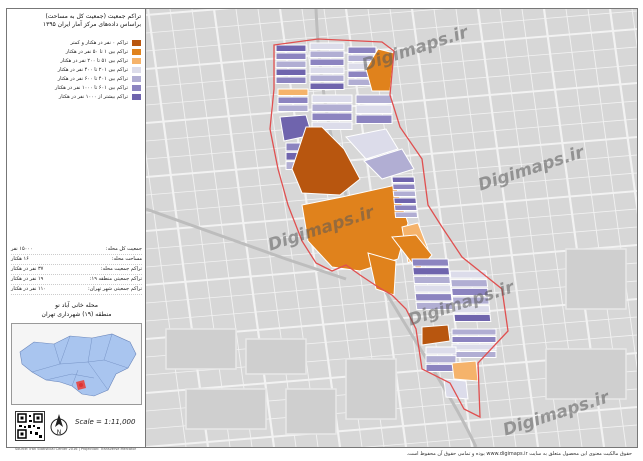 The width and height of the screenshot is (643, 461). Describe the element at coordinates (76, 314) in the screenshot. I see `district-name: منطقه (۱۹) شهرداری تهران` at that location.